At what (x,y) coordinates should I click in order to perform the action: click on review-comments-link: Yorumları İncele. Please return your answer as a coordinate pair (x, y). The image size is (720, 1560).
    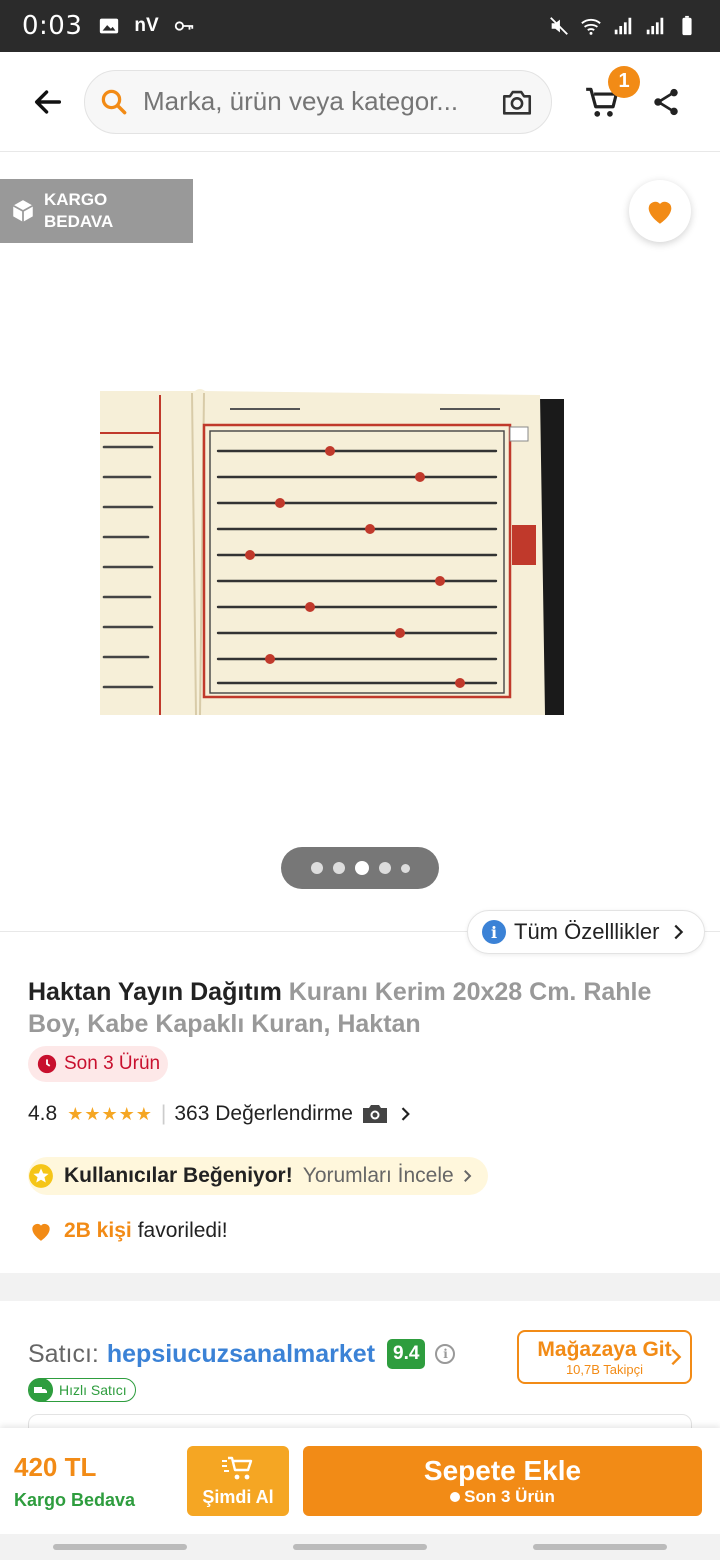
    Looking at the image, I should click on (378, 1176).